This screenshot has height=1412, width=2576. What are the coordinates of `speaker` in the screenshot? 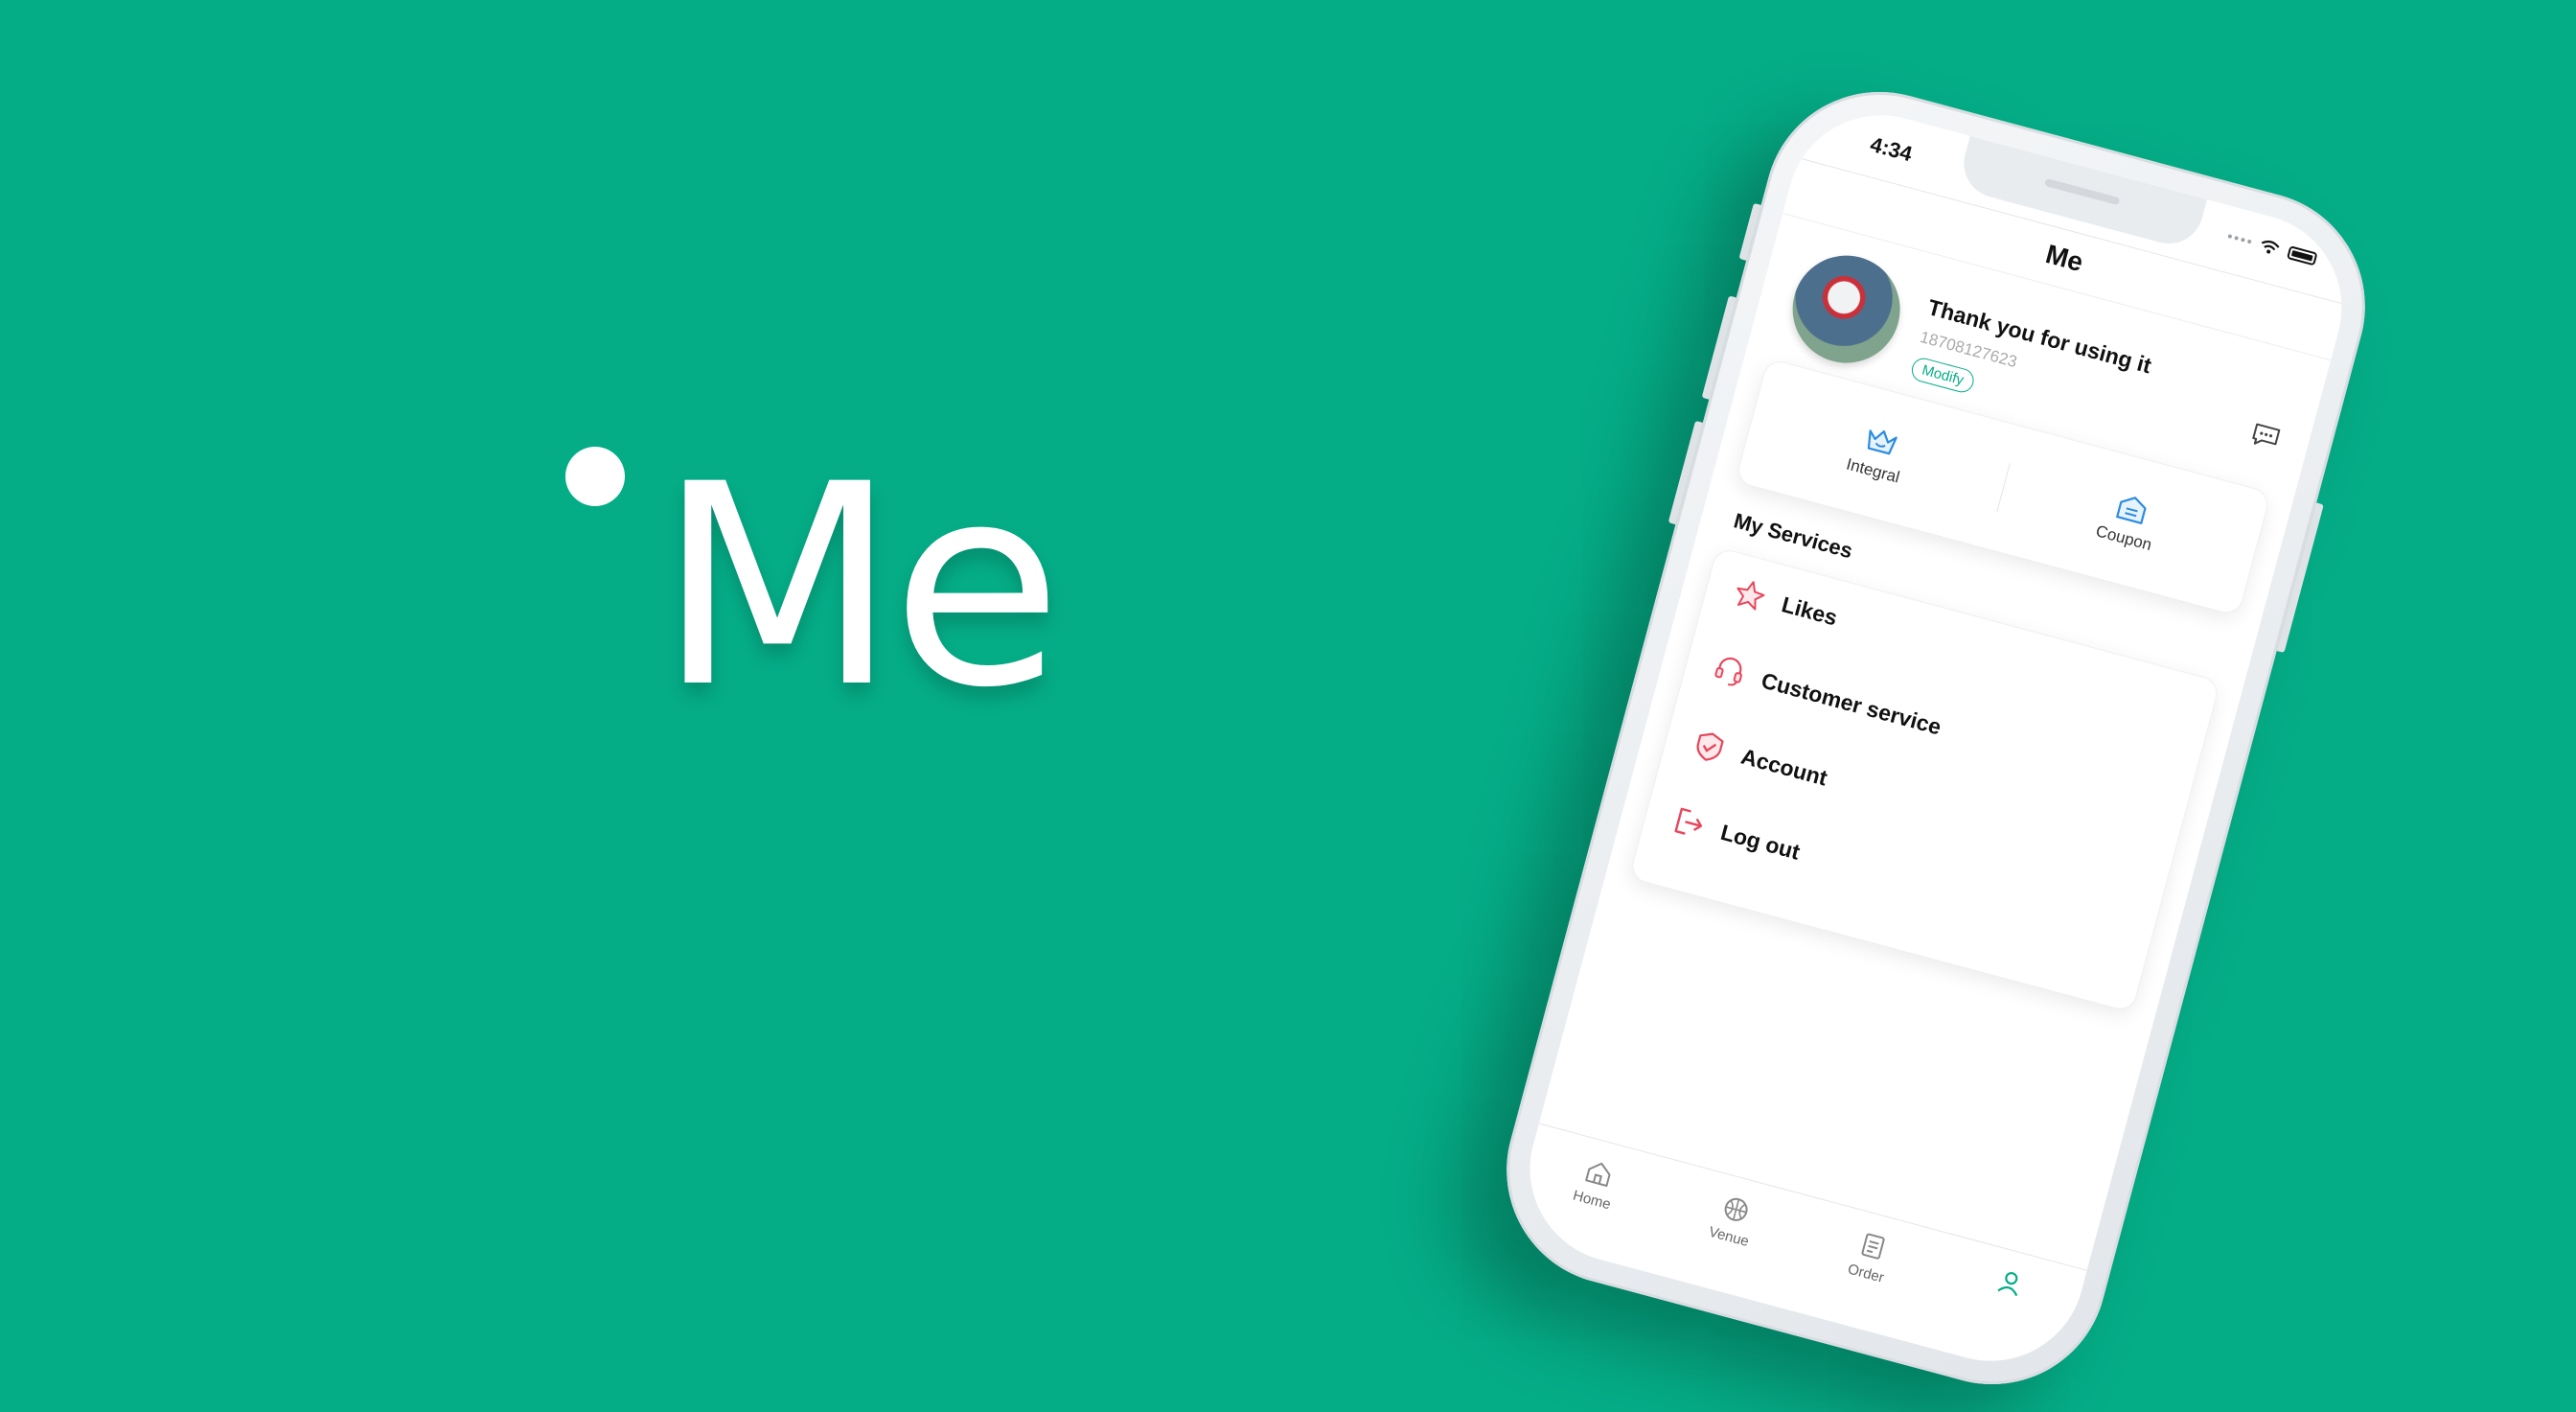 It's located at (2082, 191).